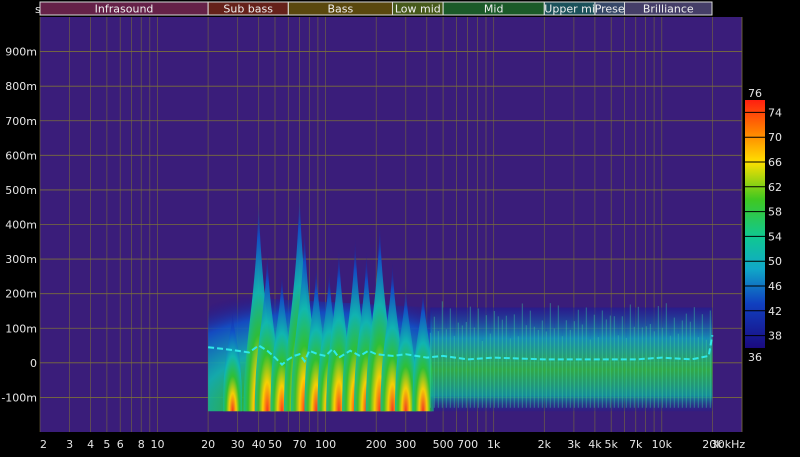 The image size is (800, 457). Describe the element at coordinates (21, 259) in the screenshot. I see `y-tick-label: 300m` at that location.